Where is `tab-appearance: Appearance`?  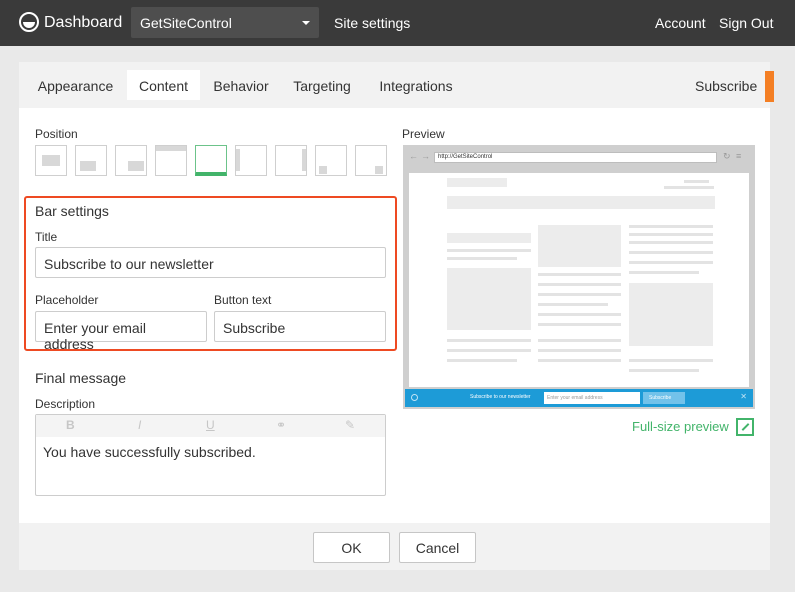 tab-appearance: Appearance is located at coordinates (75, 85).